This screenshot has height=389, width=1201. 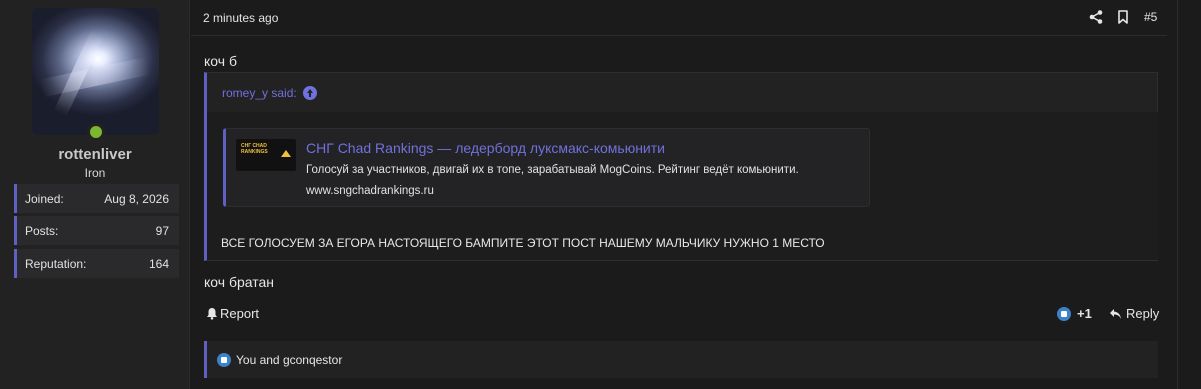 I want to click on post-text-after: коч братан, so click(x=239, y=282).